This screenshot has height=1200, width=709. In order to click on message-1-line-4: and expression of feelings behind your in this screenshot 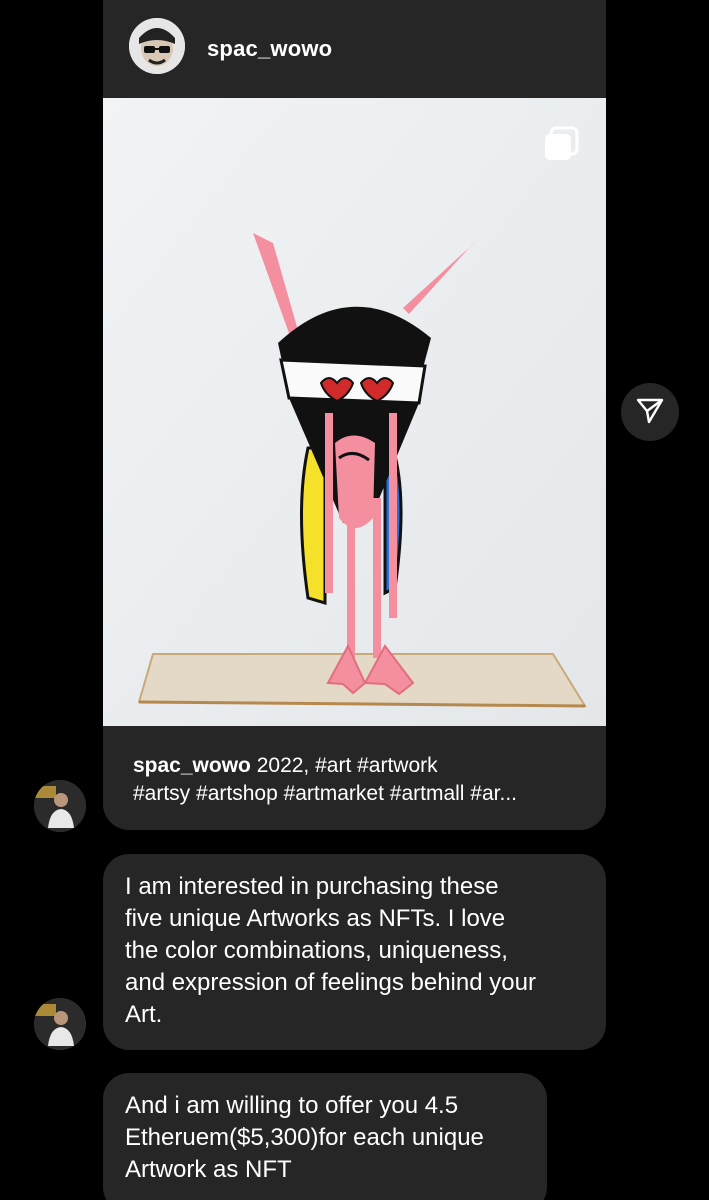, I will do `click(330, 982)`.